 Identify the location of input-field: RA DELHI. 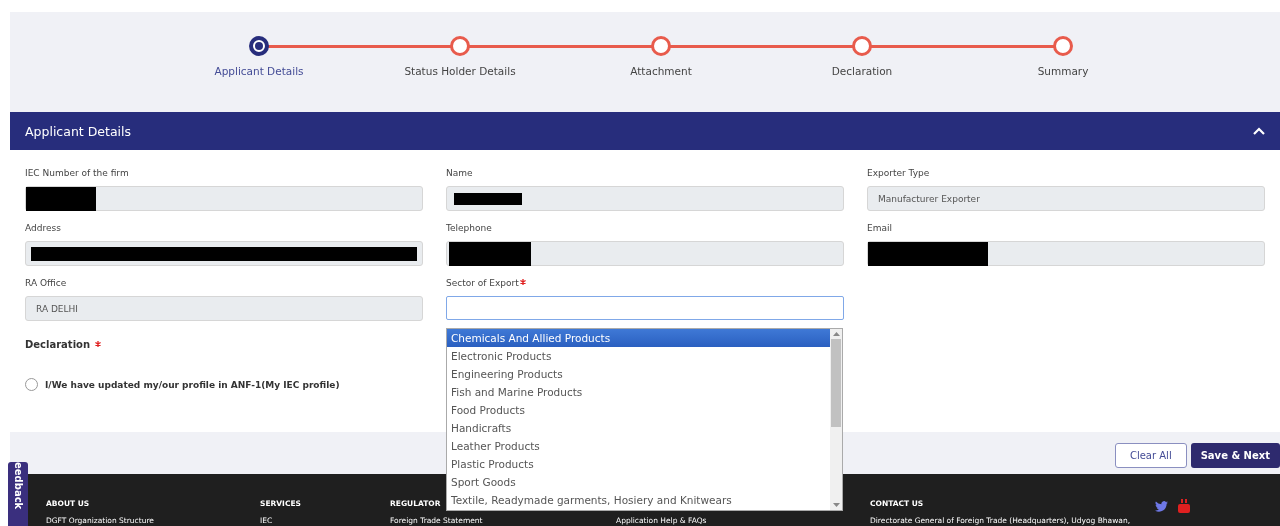
(224, 308).